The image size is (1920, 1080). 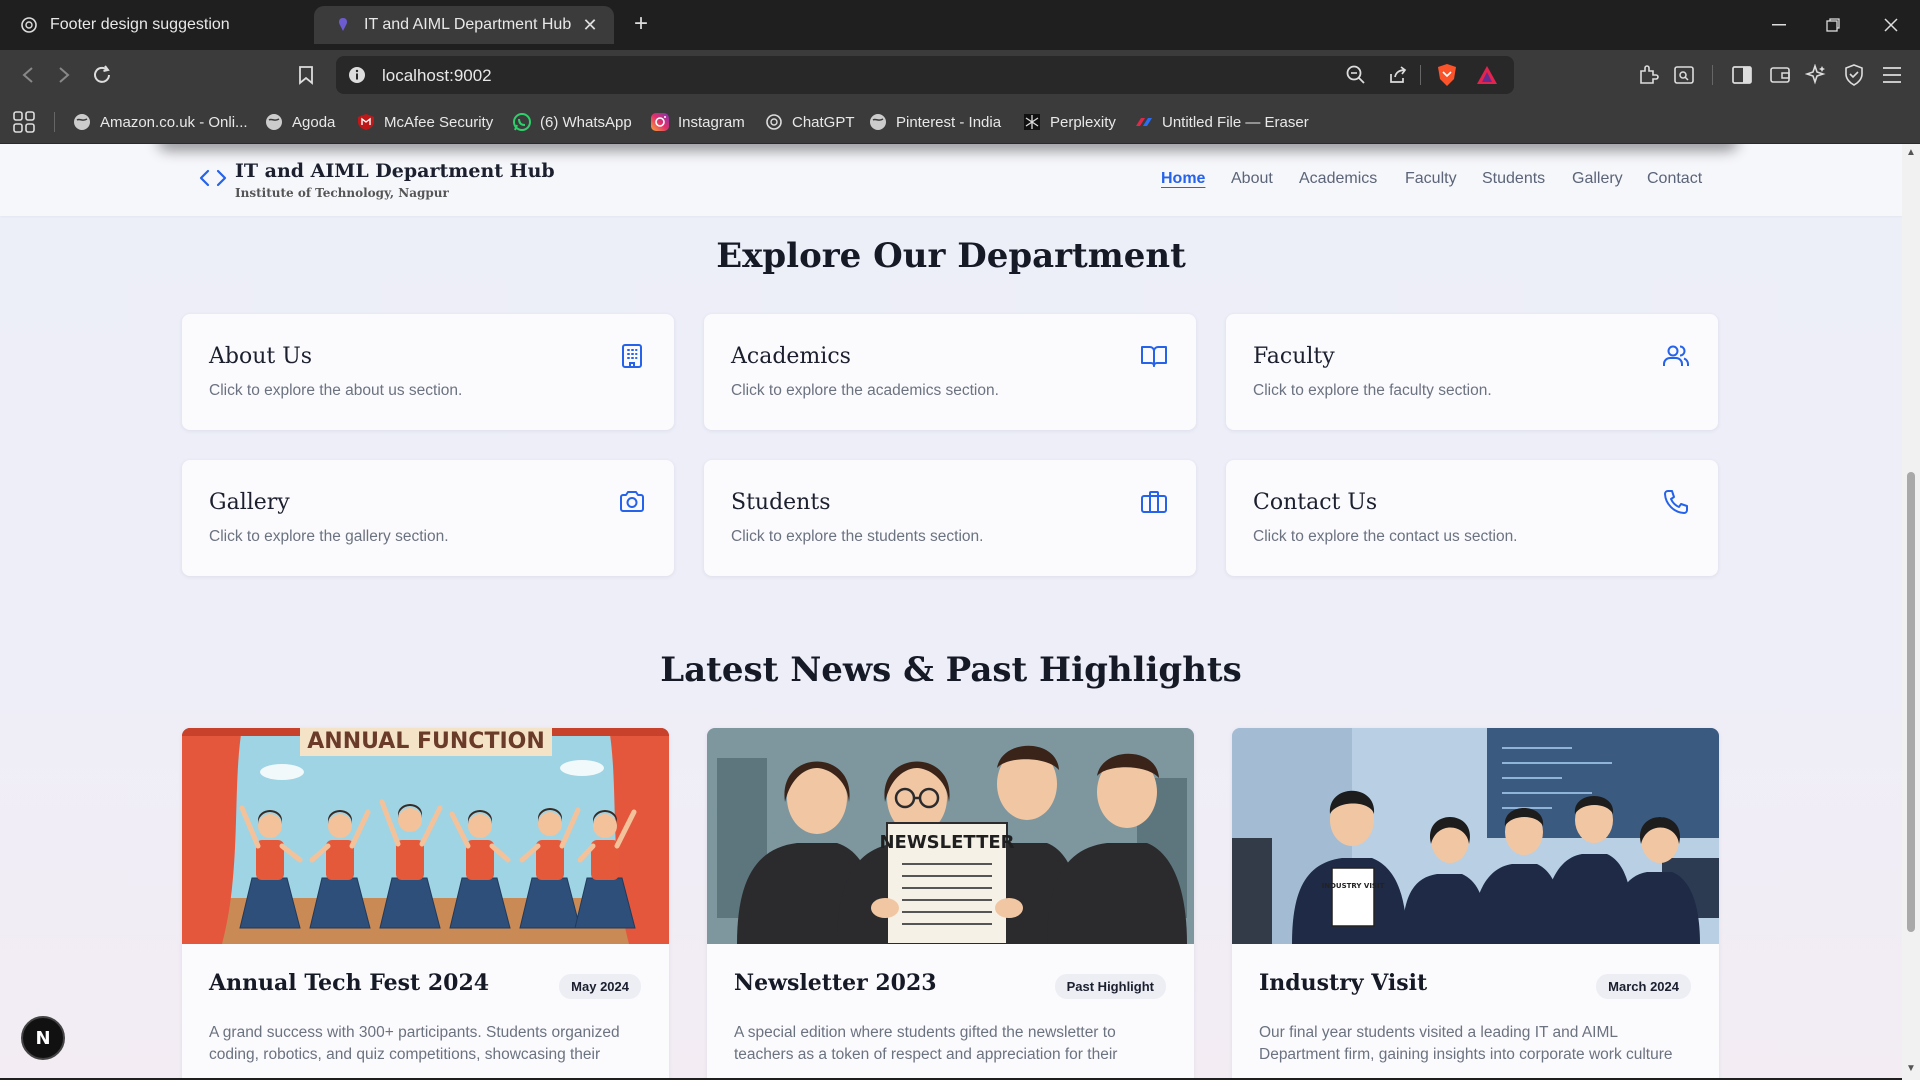 What do you see at coordinates (1816, 75) in the screenshot?
I see `leo-ai-icon` at bounding box center [1816, 75].